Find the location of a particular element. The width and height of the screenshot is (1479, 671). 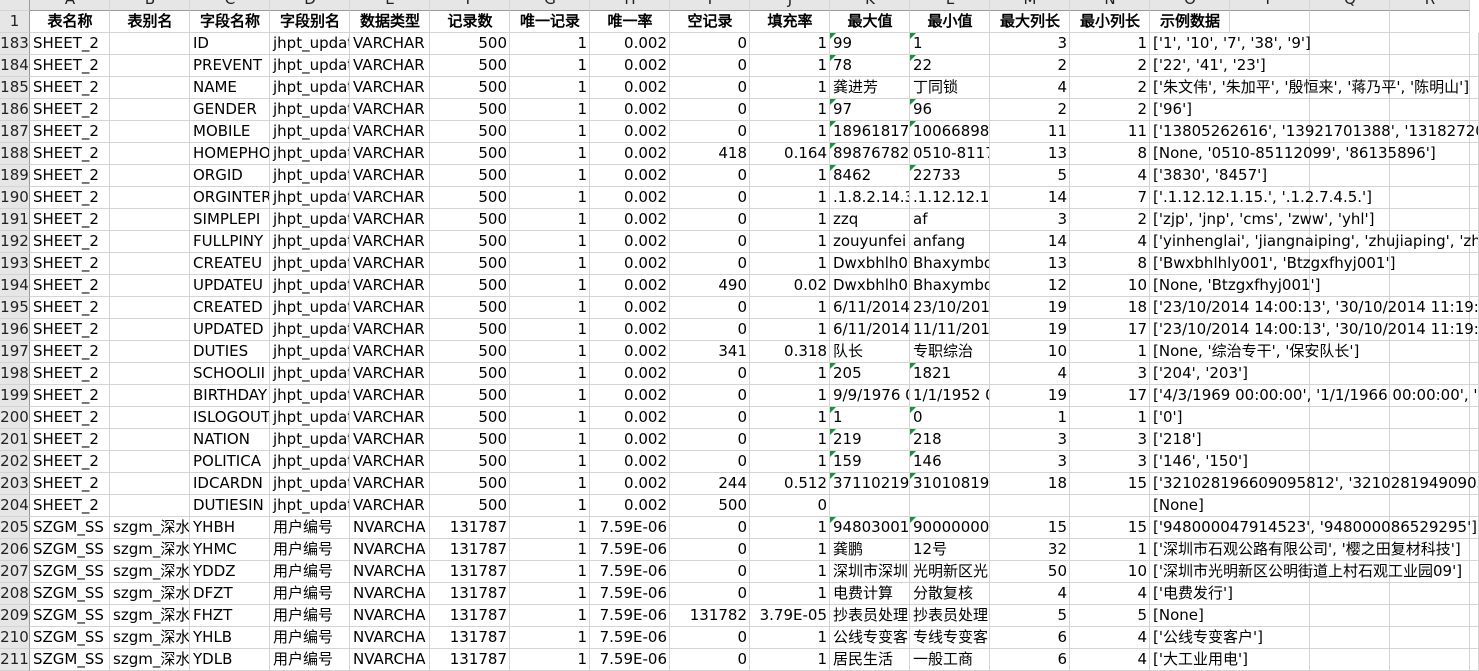

cell-n: 17 is located at coordinates (1110, 396).